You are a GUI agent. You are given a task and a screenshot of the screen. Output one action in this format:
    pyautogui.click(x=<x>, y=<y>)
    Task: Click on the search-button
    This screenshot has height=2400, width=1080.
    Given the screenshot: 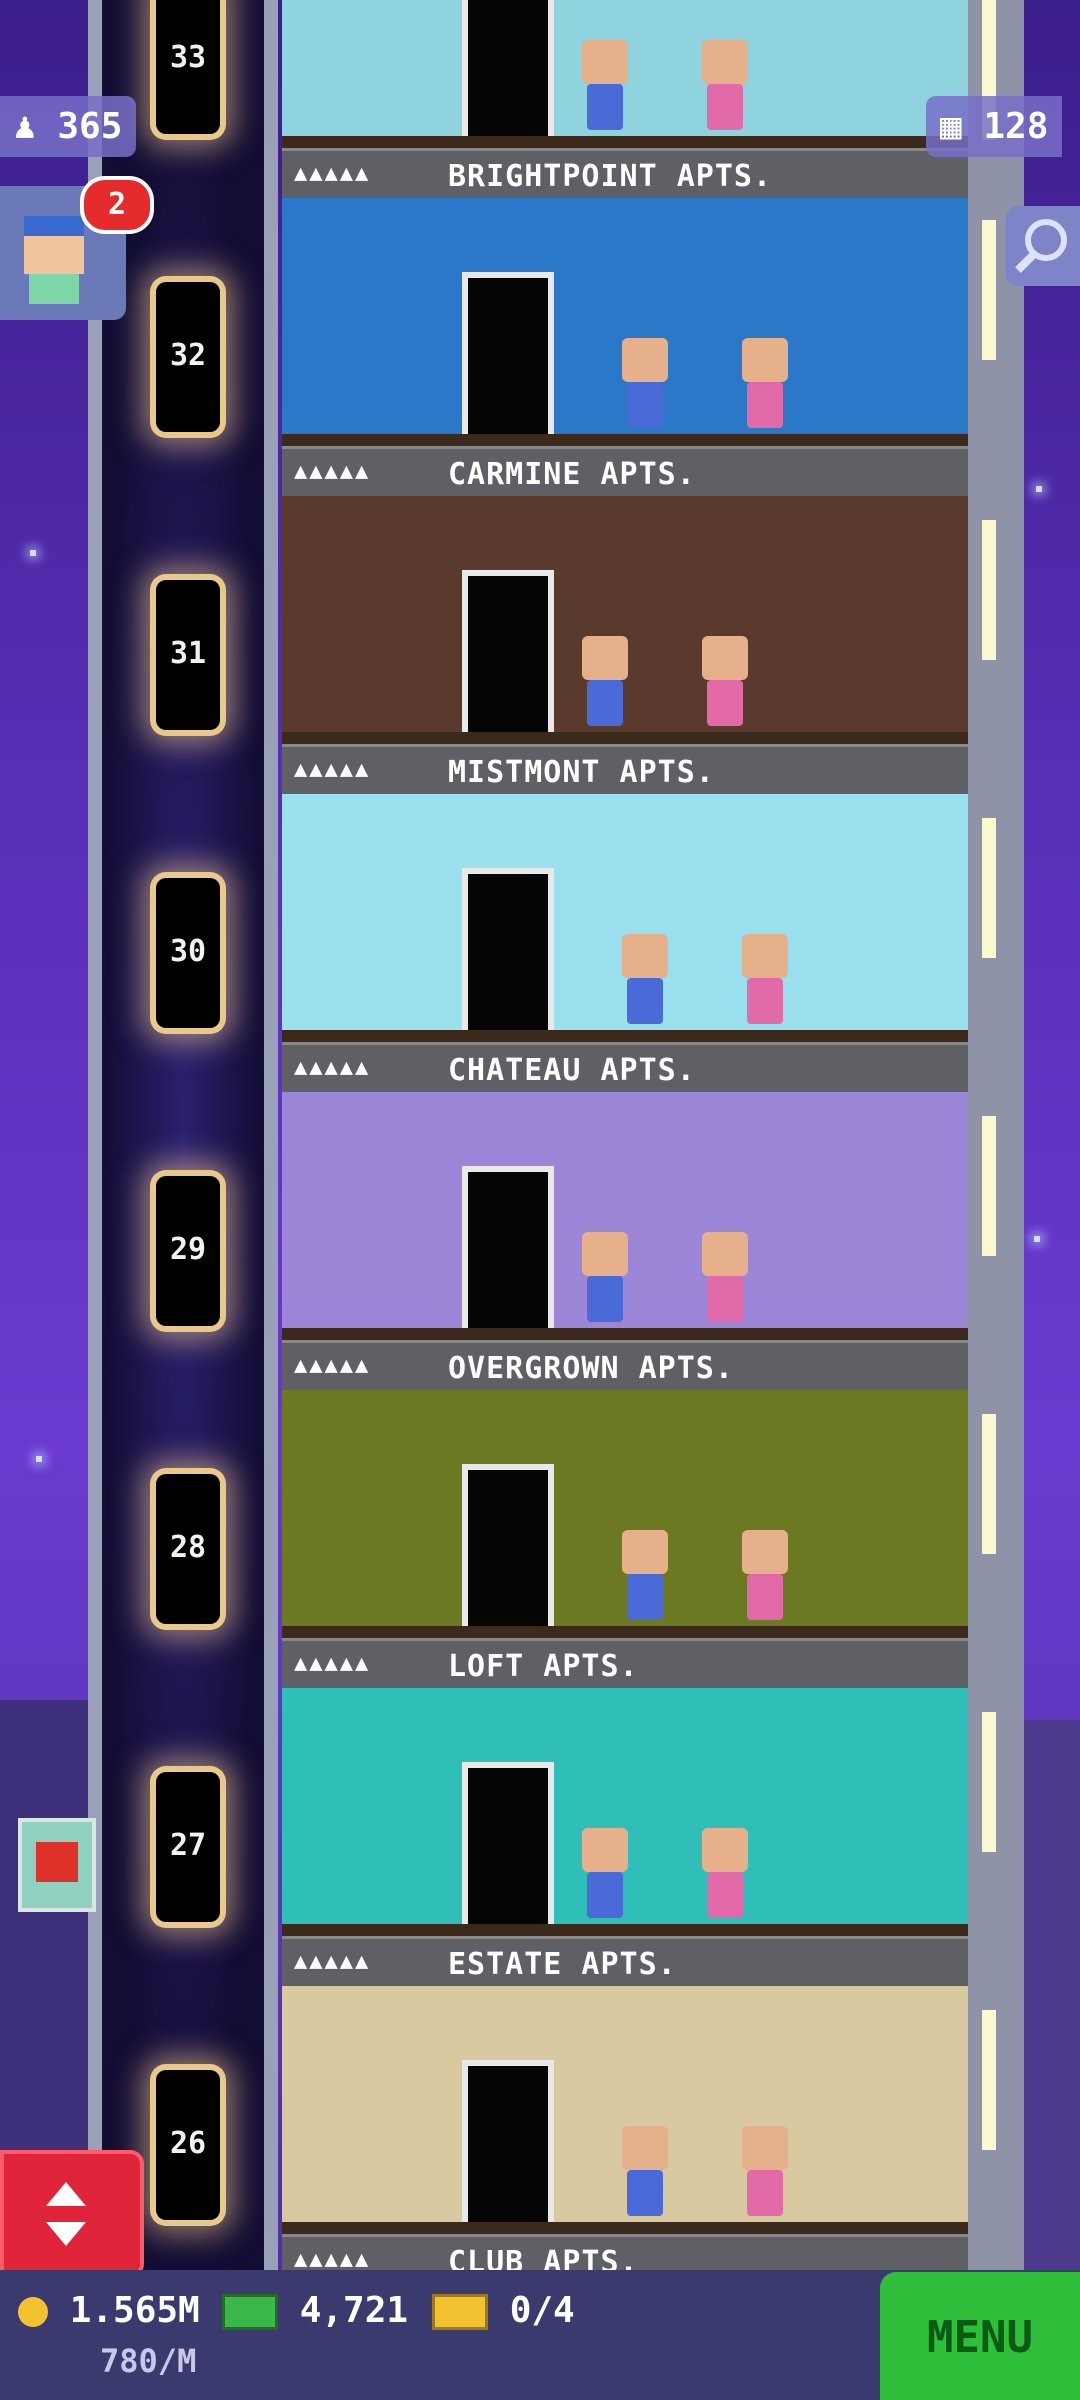 What is the action you would take?
    pyautogui.click(x=1043, y=246)
    